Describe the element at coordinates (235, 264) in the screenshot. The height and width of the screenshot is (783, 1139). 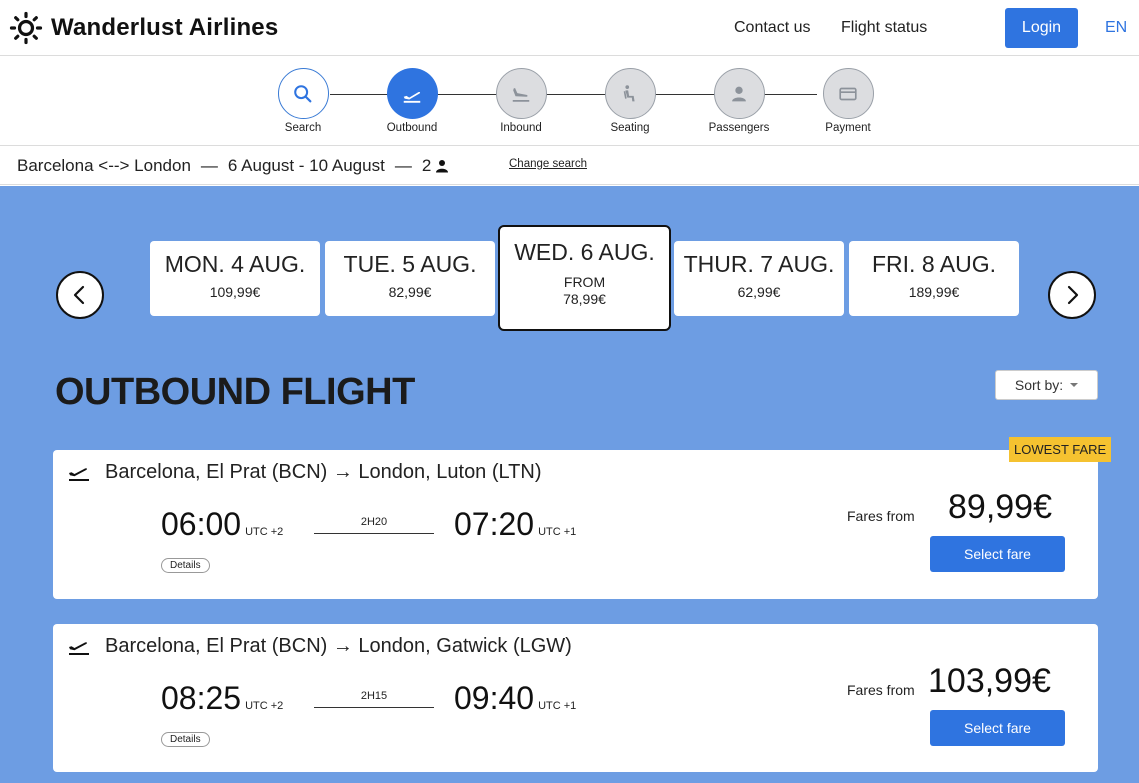
I see `date-label: MON. 4 AUG.` at that location.